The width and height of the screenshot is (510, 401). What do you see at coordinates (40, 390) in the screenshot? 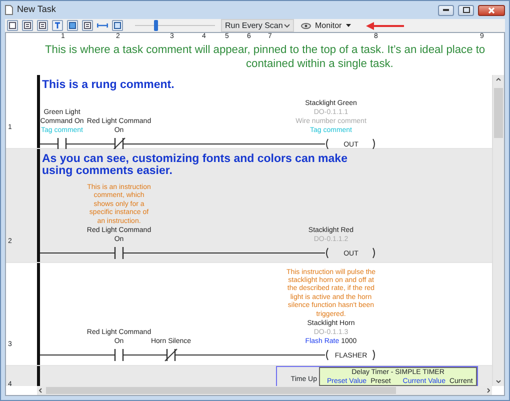
I see `scroll-left-icon` at bounding box center [40, 390].